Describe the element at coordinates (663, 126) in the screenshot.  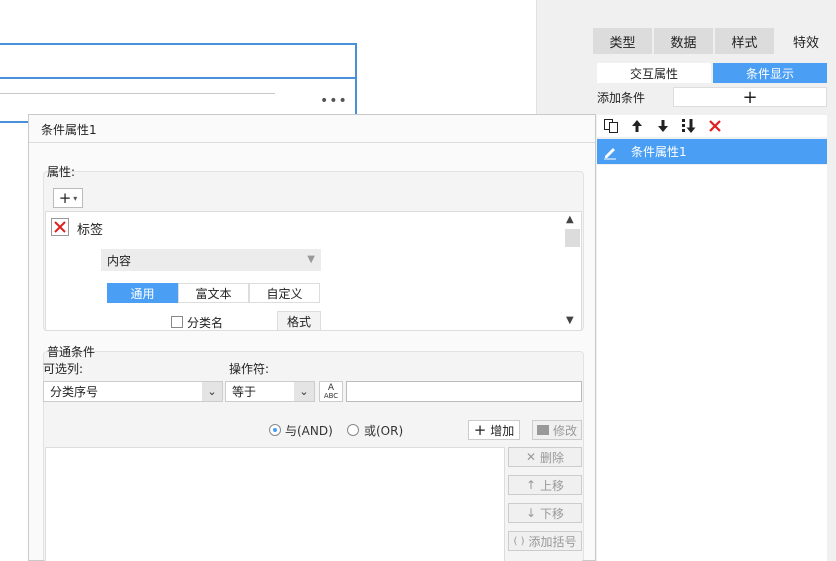
I see `arrow-down-icon` at that location.